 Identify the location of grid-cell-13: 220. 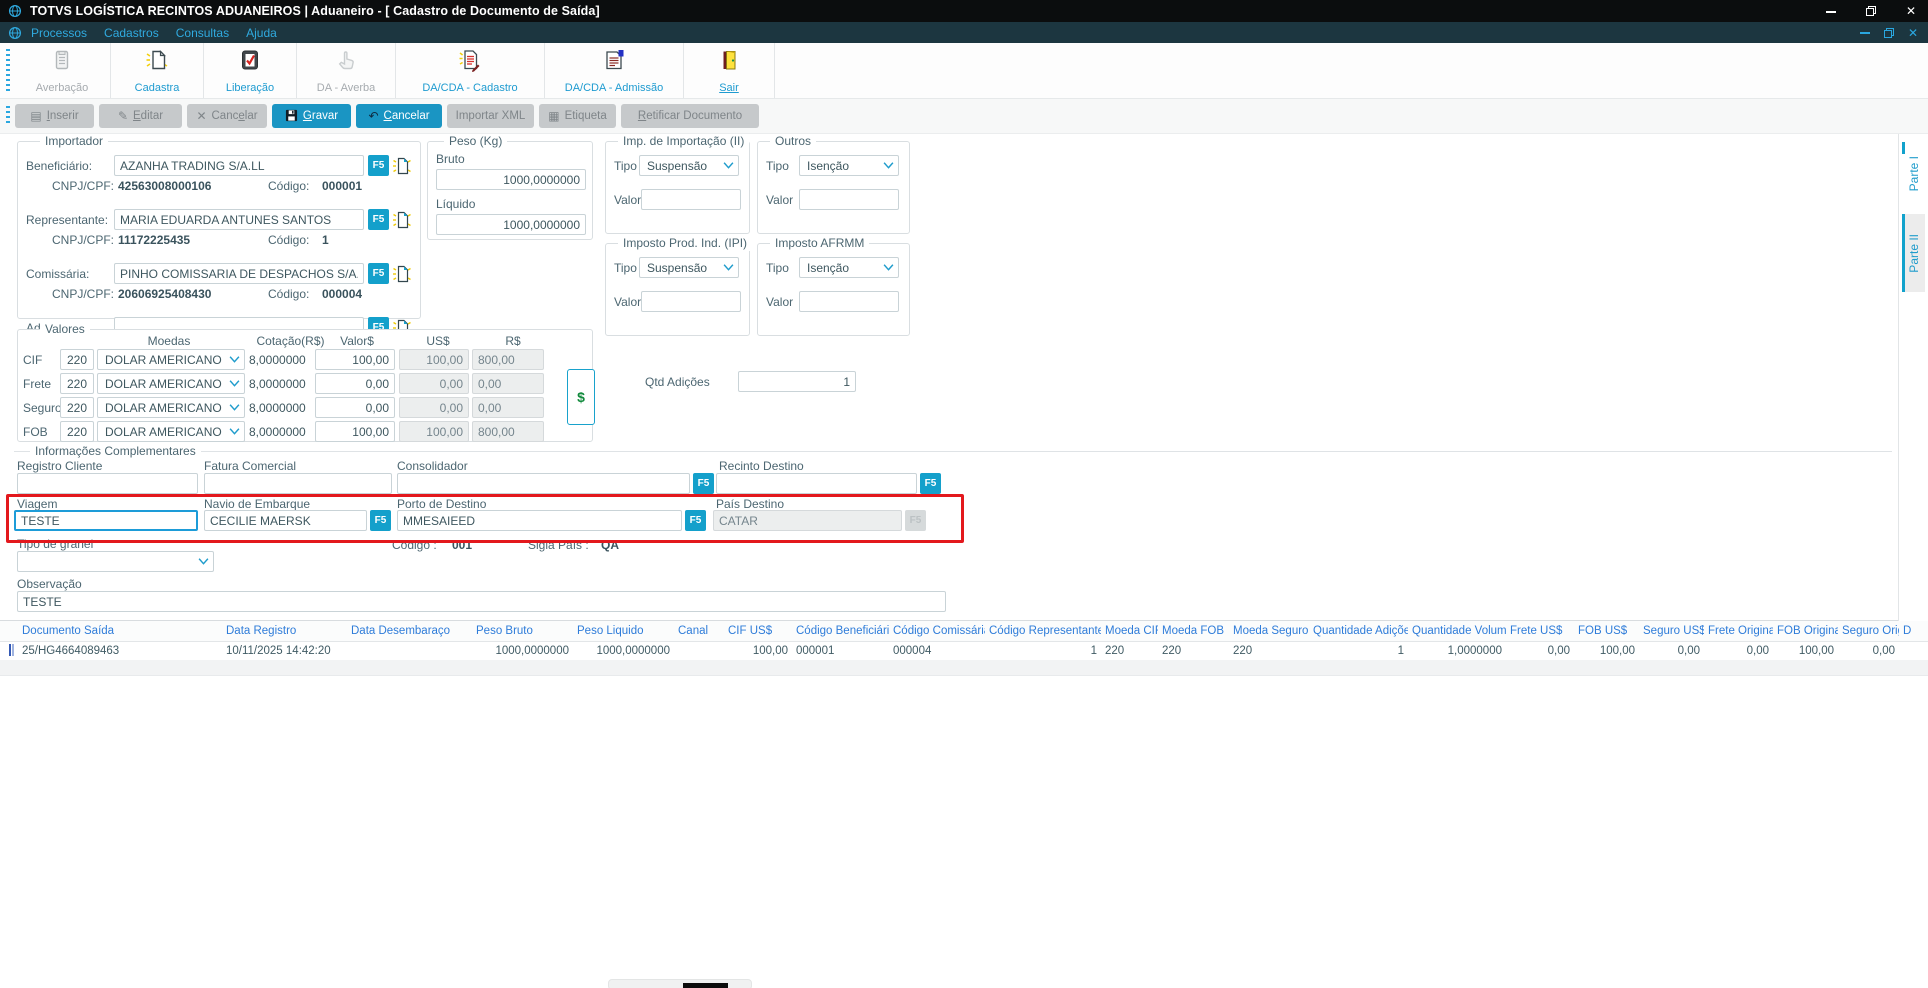
(1243, 651).